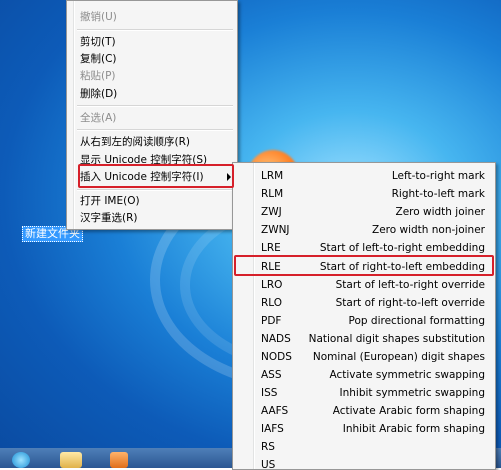 Image resolution: width=501 pixels, height=470 pixels. I want to click on submenu-item-nads: NADS National digit shapes substitution, so click(364, 339).